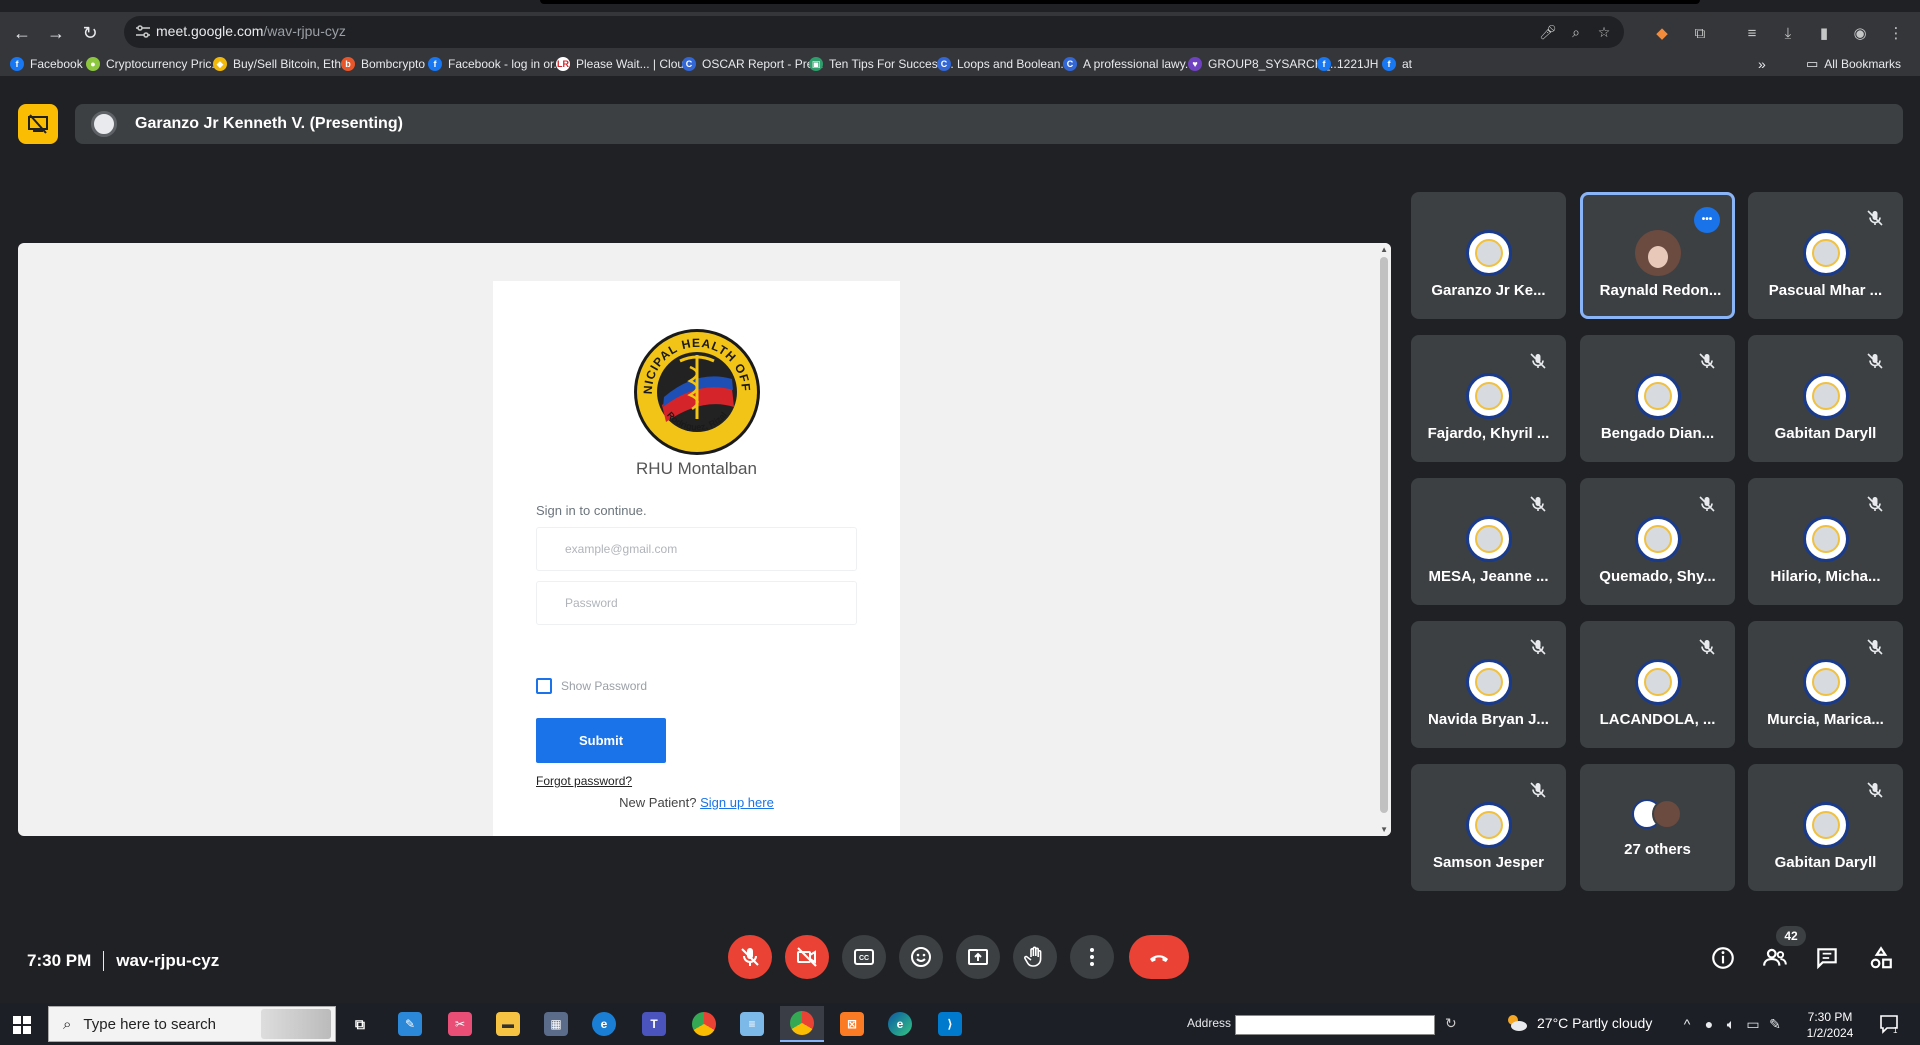 The width and height of the screenshot is (1920, 1045). What do you see at coordinates (1862, 64) in the screenshot?
I see `all-bookmarks-label: All Bookmarks` at bounding box center [1862, 64].